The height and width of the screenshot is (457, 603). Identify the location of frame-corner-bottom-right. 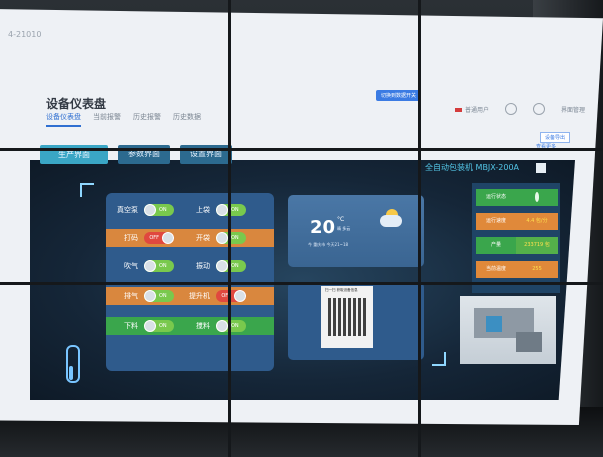
(439, 359).